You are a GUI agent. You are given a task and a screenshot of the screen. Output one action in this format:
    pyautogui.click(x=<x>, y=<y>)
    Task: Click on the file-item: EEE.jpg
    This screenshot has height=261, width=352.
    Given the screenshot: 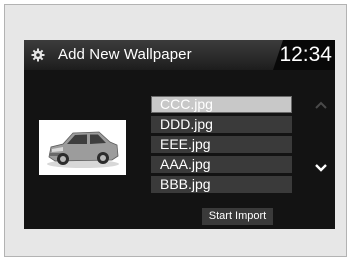 What is the action you would take?
    pyautogui.click(x=221, y=144)
    